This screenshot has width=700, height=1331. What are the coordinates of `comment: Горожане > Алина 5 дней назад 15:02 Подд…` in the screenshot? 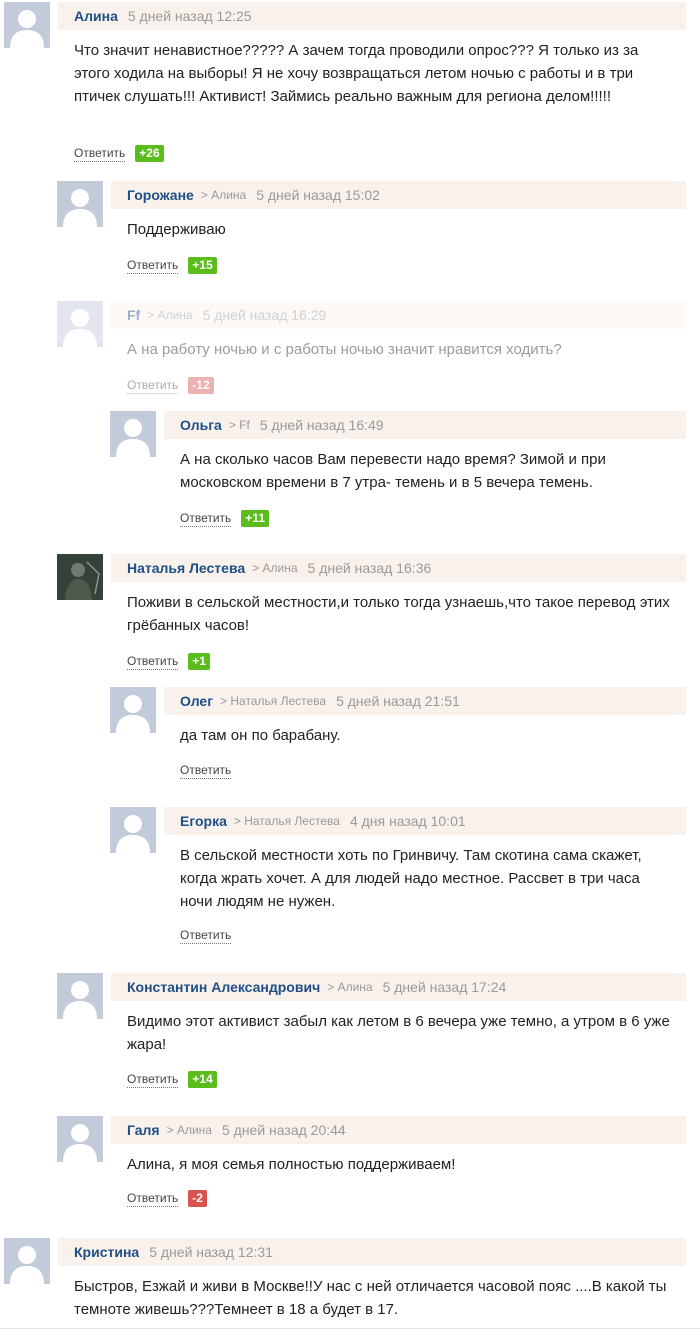 It's located at (371, 236).